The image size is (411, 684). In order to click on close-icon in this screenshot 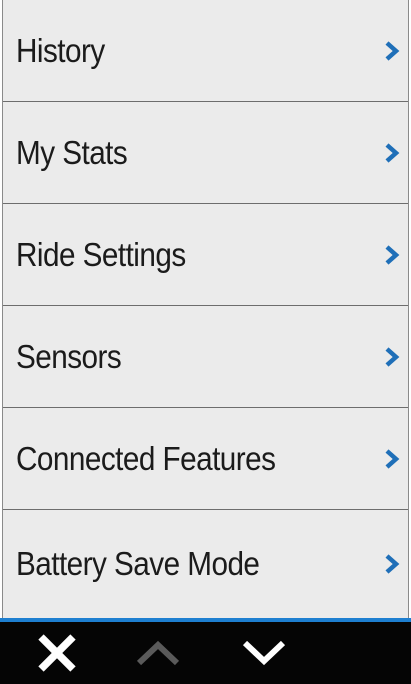, I will do `click(57, 653)`.